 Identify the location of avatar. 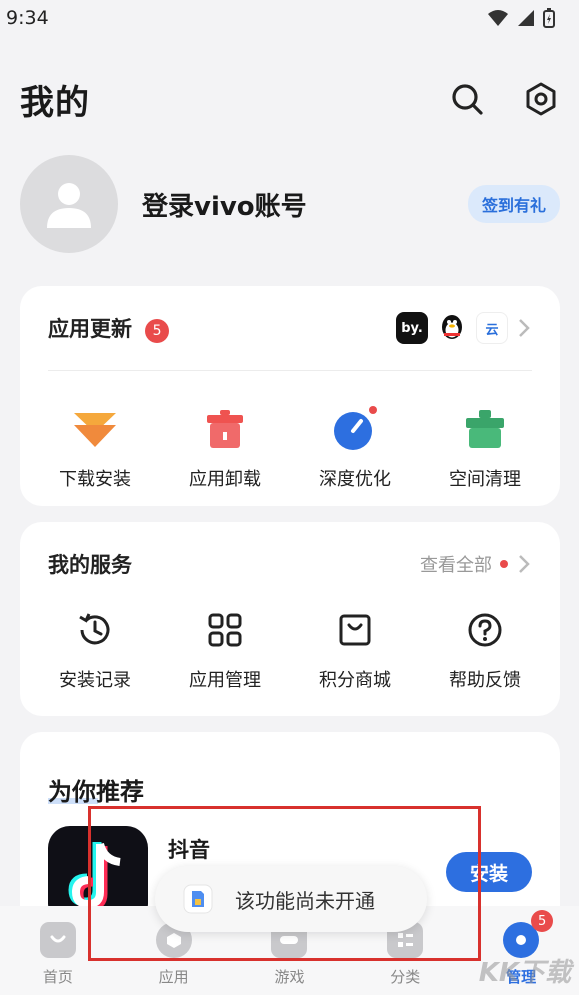
(69, 204).